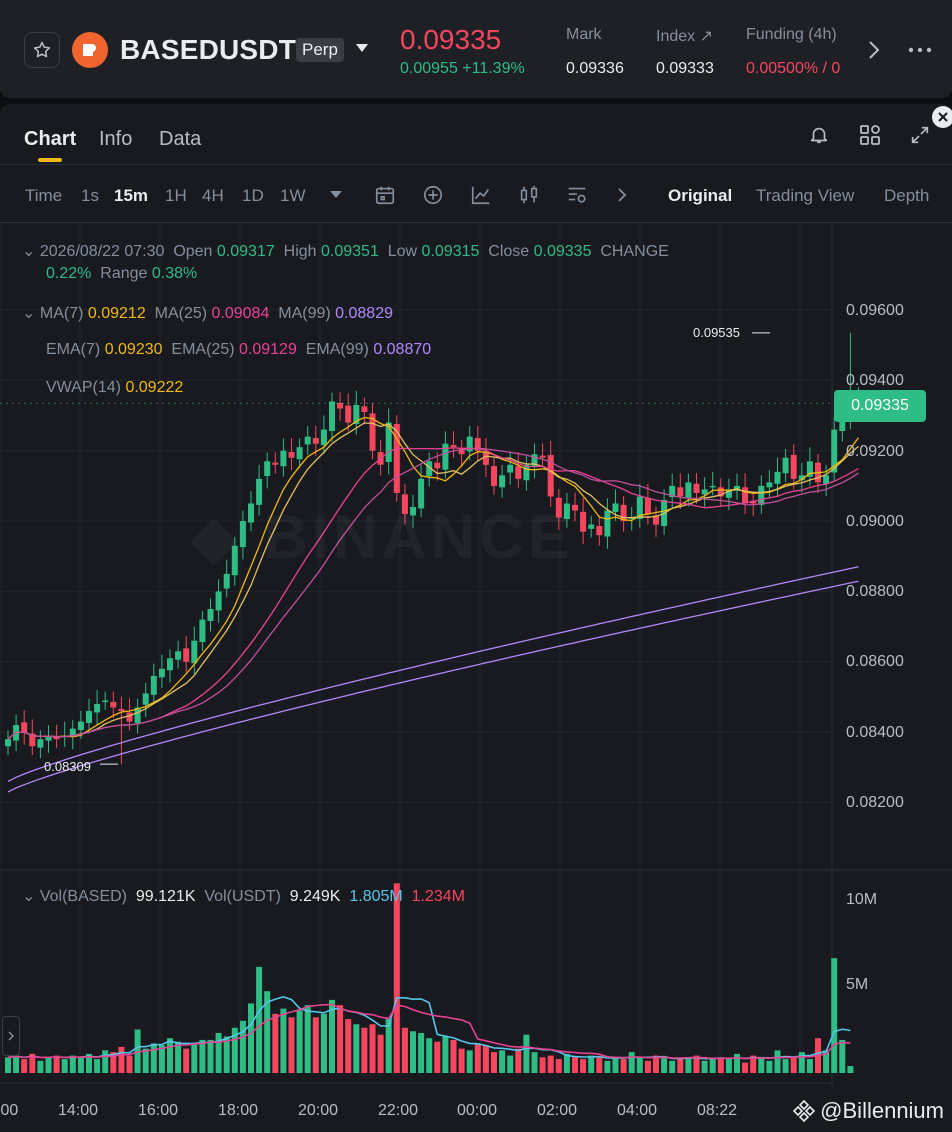  Describe the element at coordinates (462, 68) in the screenshot. I see `price-change: 0.00955 +11.39%` at that location.